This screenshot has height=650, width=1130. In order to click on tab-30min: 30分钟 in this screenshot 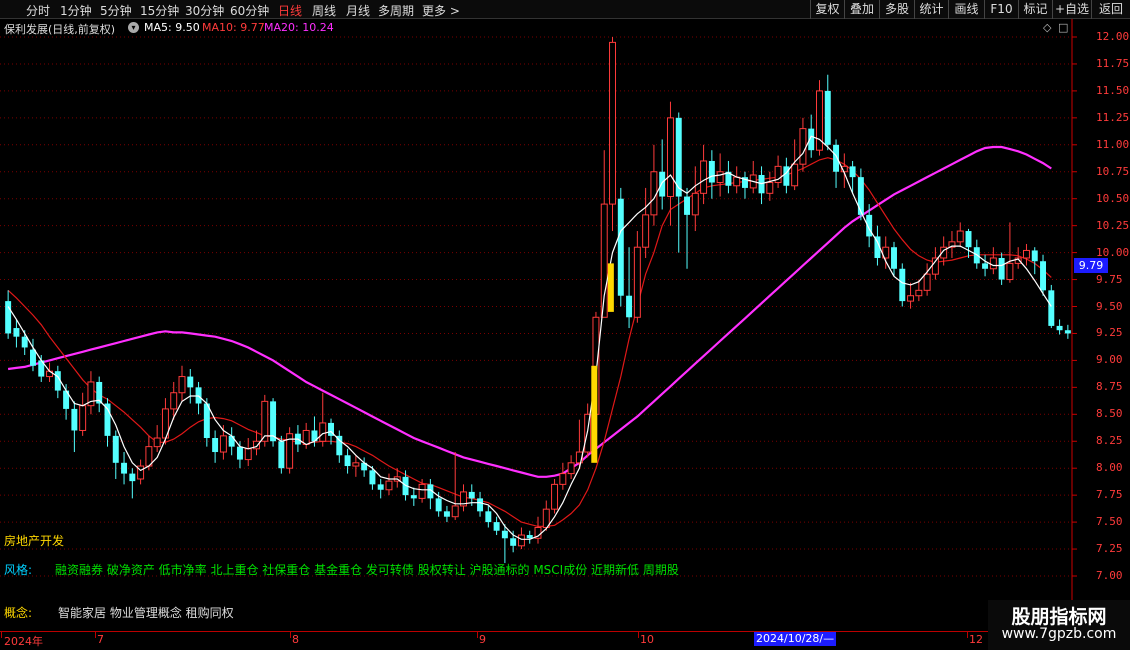, I will do `click(204, 10)`.